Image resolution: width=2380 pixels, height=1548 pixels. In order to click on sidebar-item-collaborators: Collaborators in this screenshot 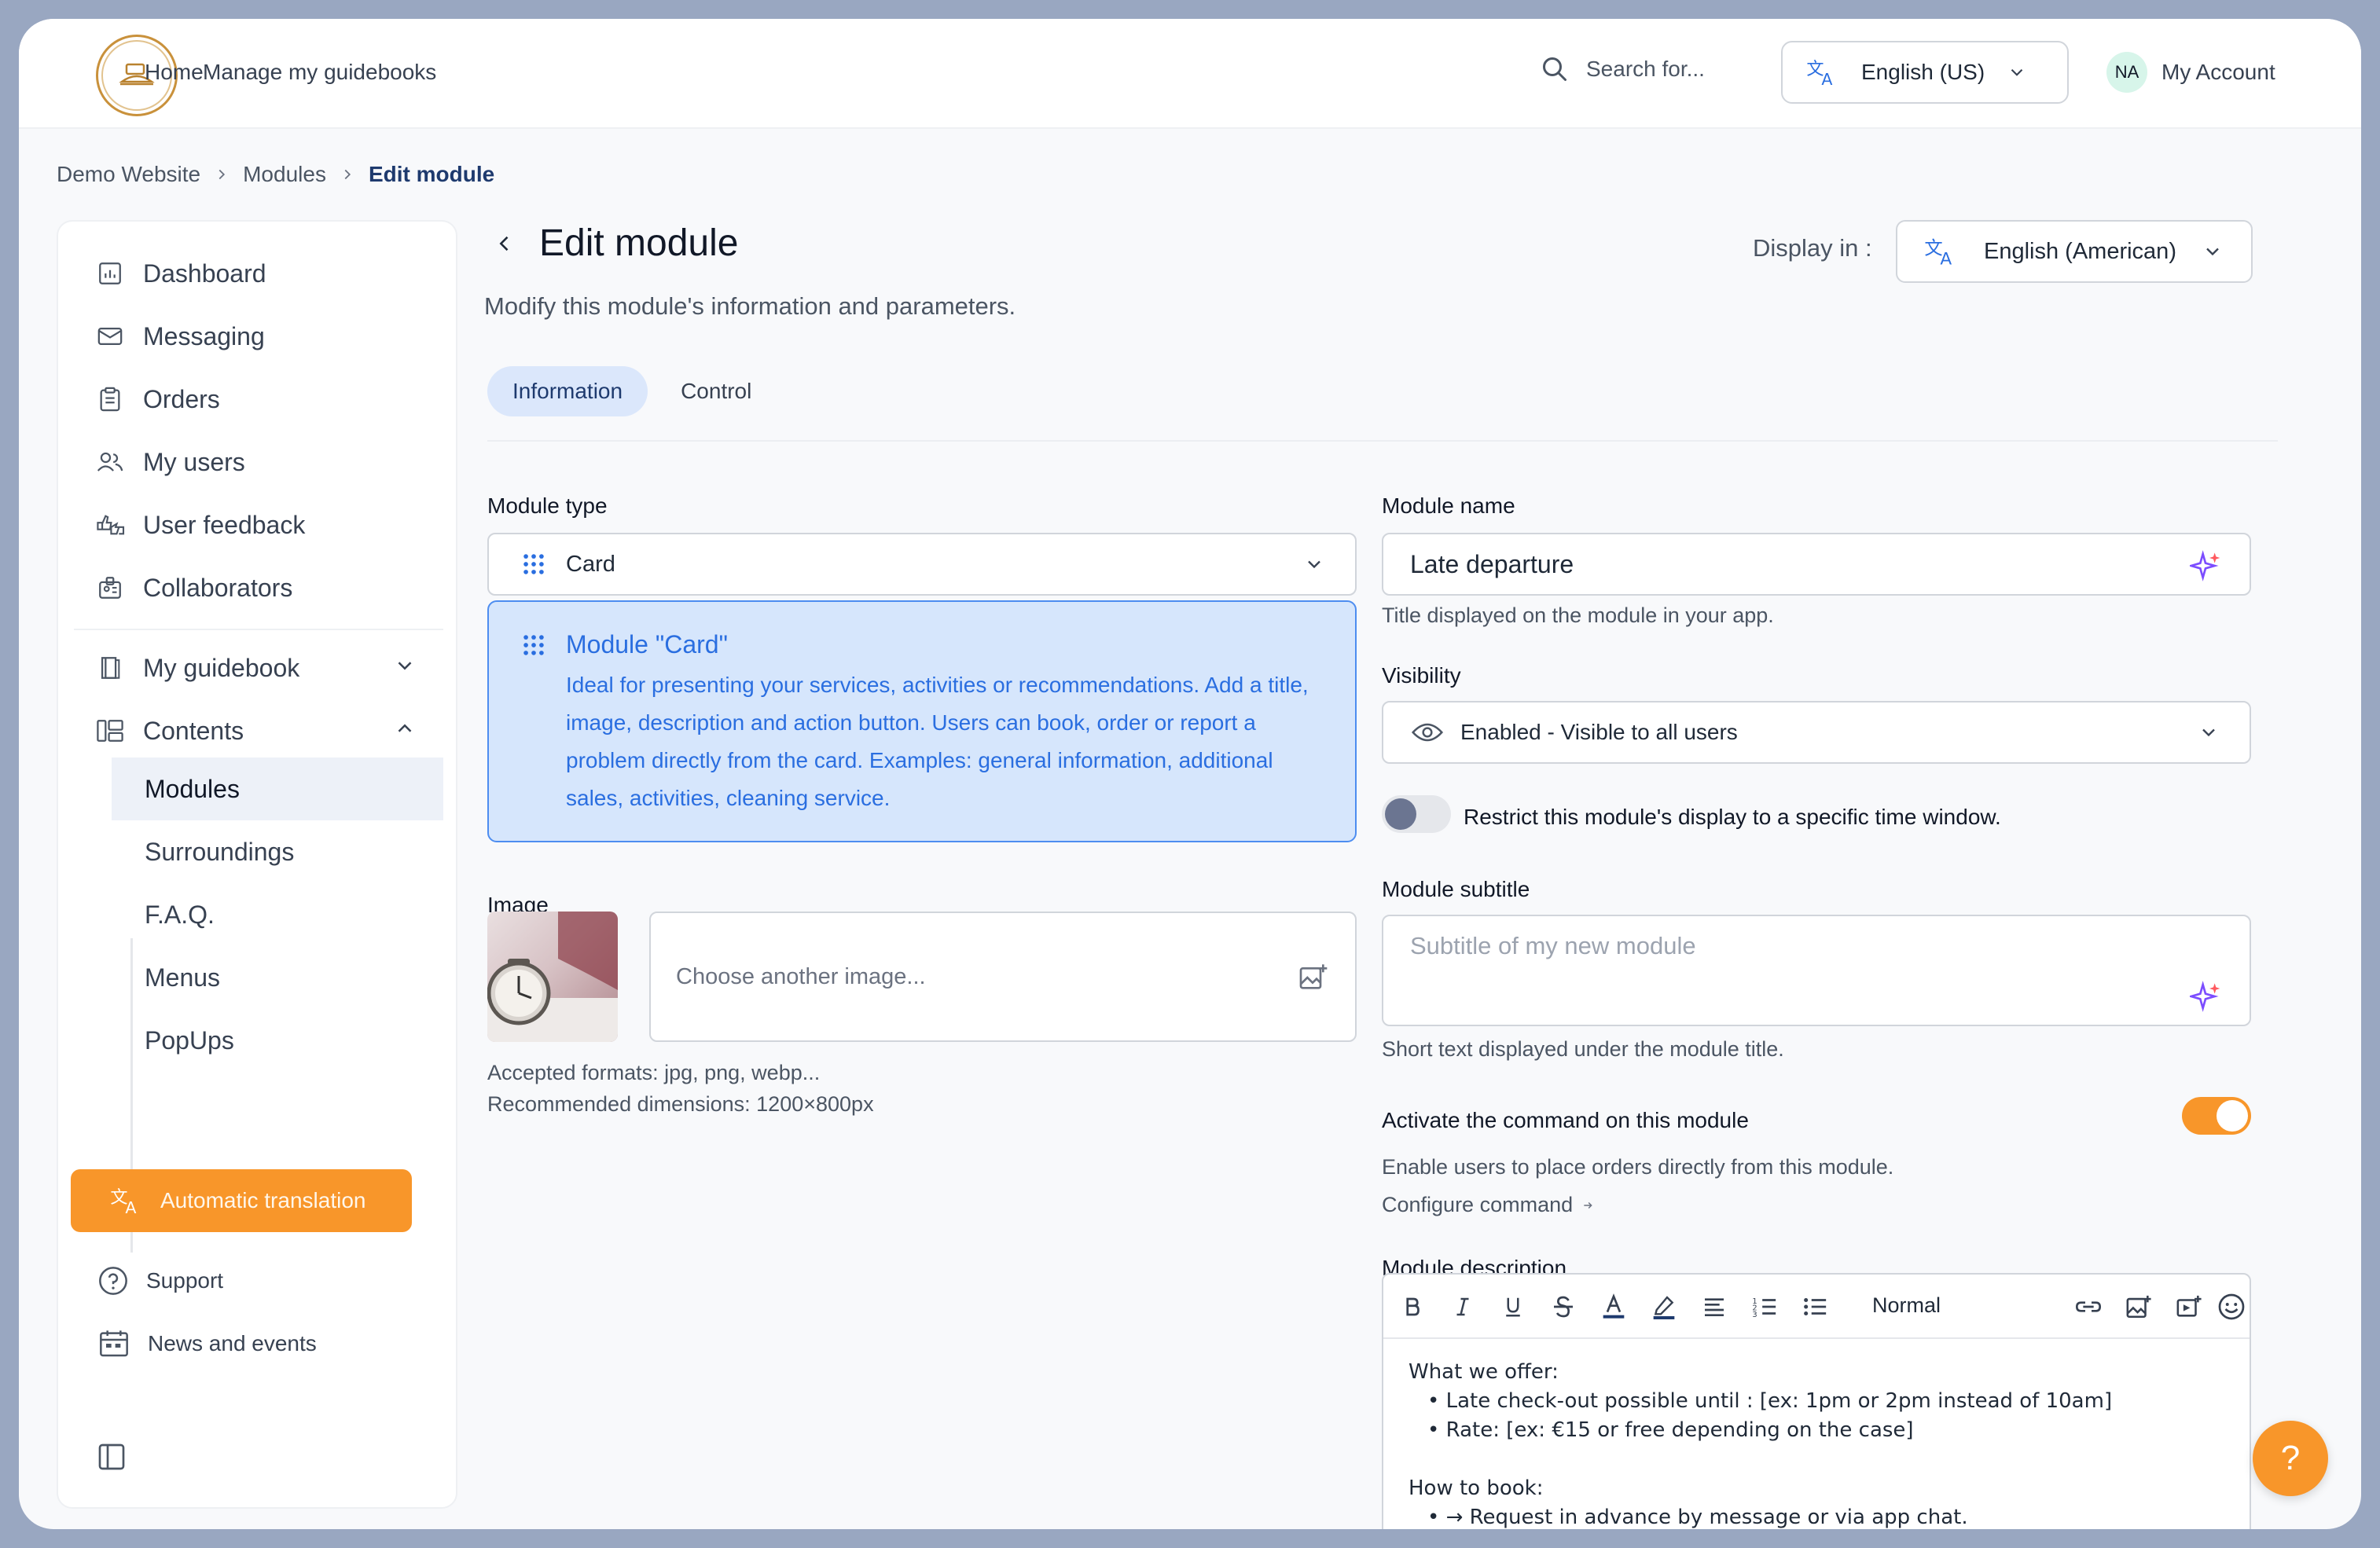, I will do `click(258, 587)`.